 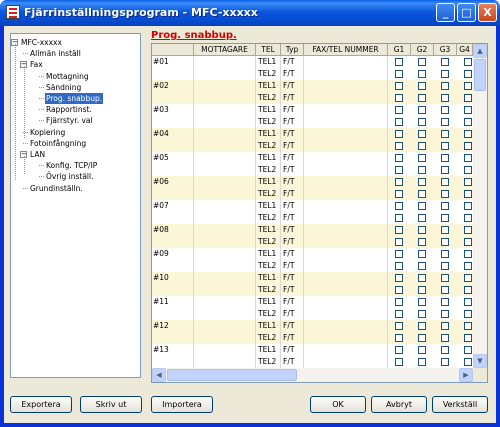 What do you see at coordinates (173, 50) in the screenshot?
I see `column-header` at bounding box center [173, 50].